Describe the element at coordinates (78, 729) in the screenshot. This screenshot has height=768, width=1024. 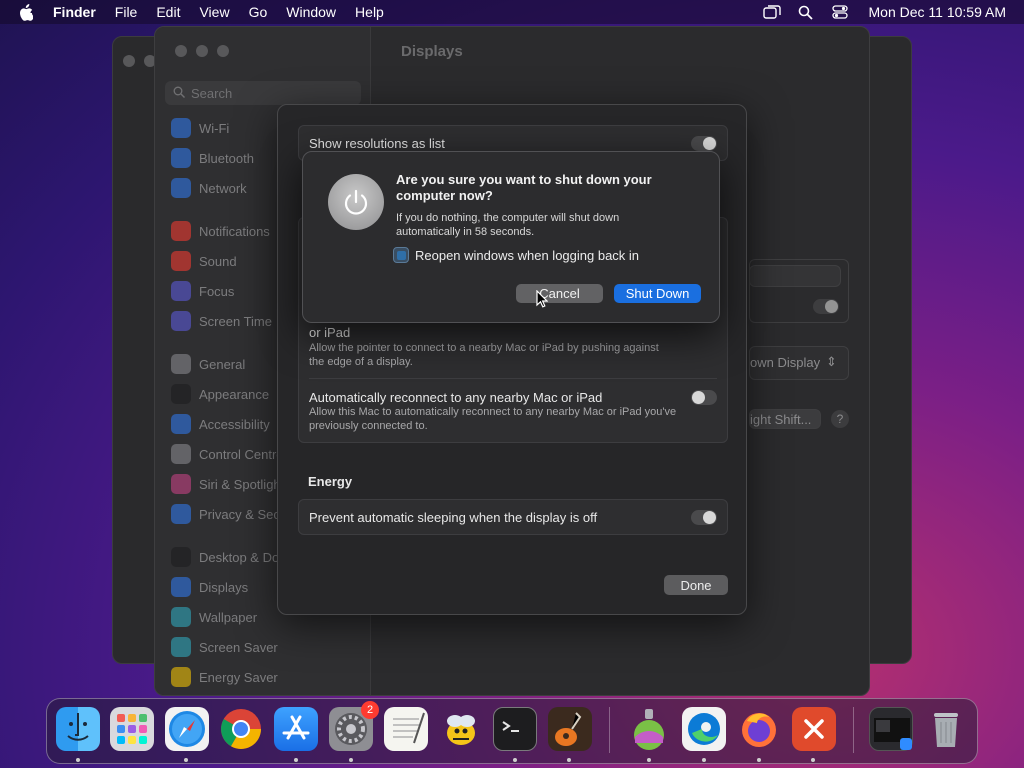
I see `finder-icon` at that location.